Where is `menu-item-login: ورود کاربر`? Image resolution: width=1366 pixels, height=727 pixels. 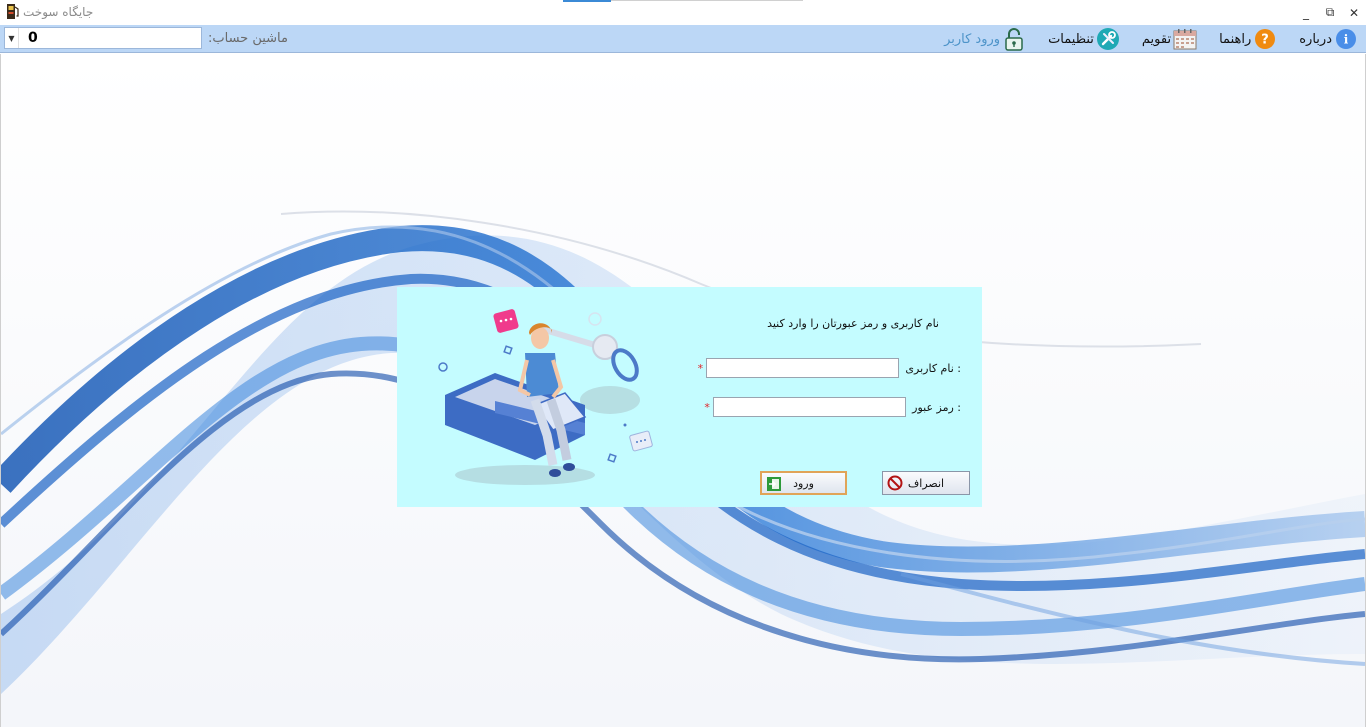
menu-item-login: ورود کاربر is located at coordinates (985, 39).